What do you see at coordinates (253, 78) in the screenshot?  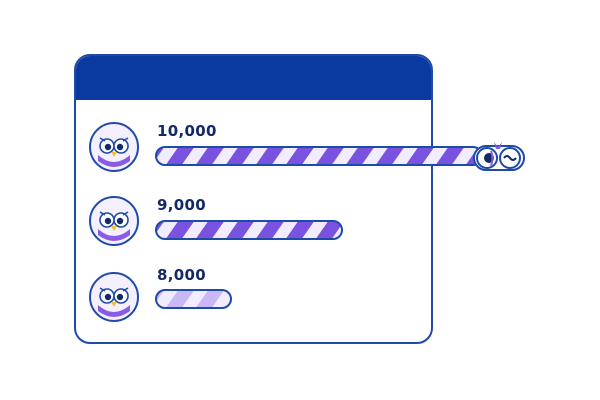 I see `window-titlebar` at bounding box center [253, 78].